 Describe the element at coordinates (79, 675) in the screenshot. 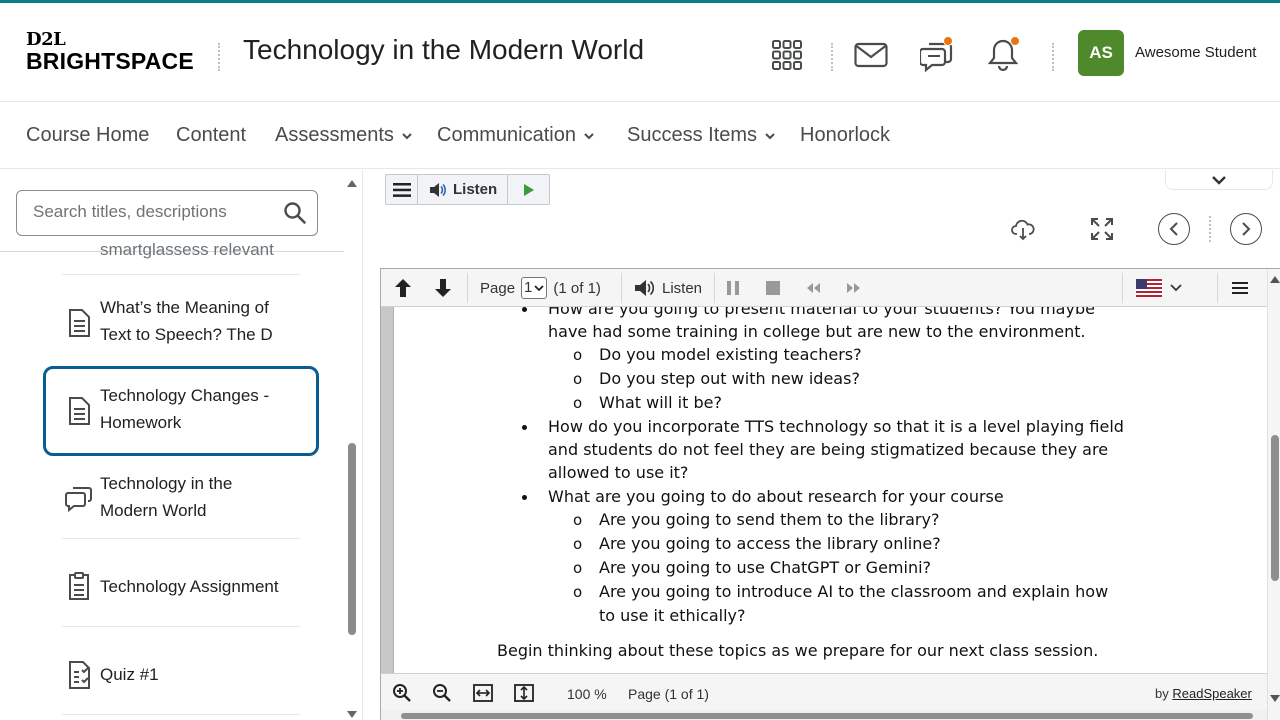

I see `quiz-icon` at that location.